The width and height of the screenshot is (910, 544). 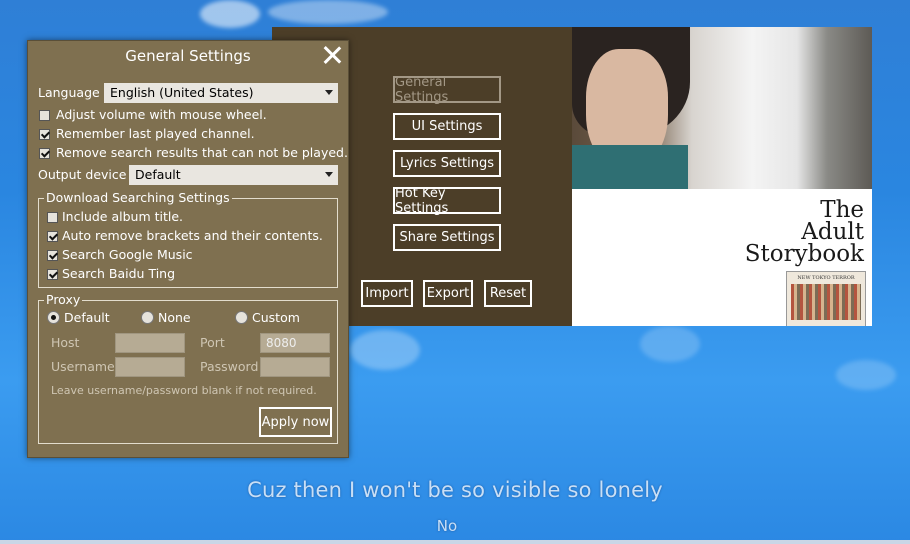 What do you see at coordinates (295, 343) in the screenshot?
I see `port-field: 8080` at bounding box center [295, 343].